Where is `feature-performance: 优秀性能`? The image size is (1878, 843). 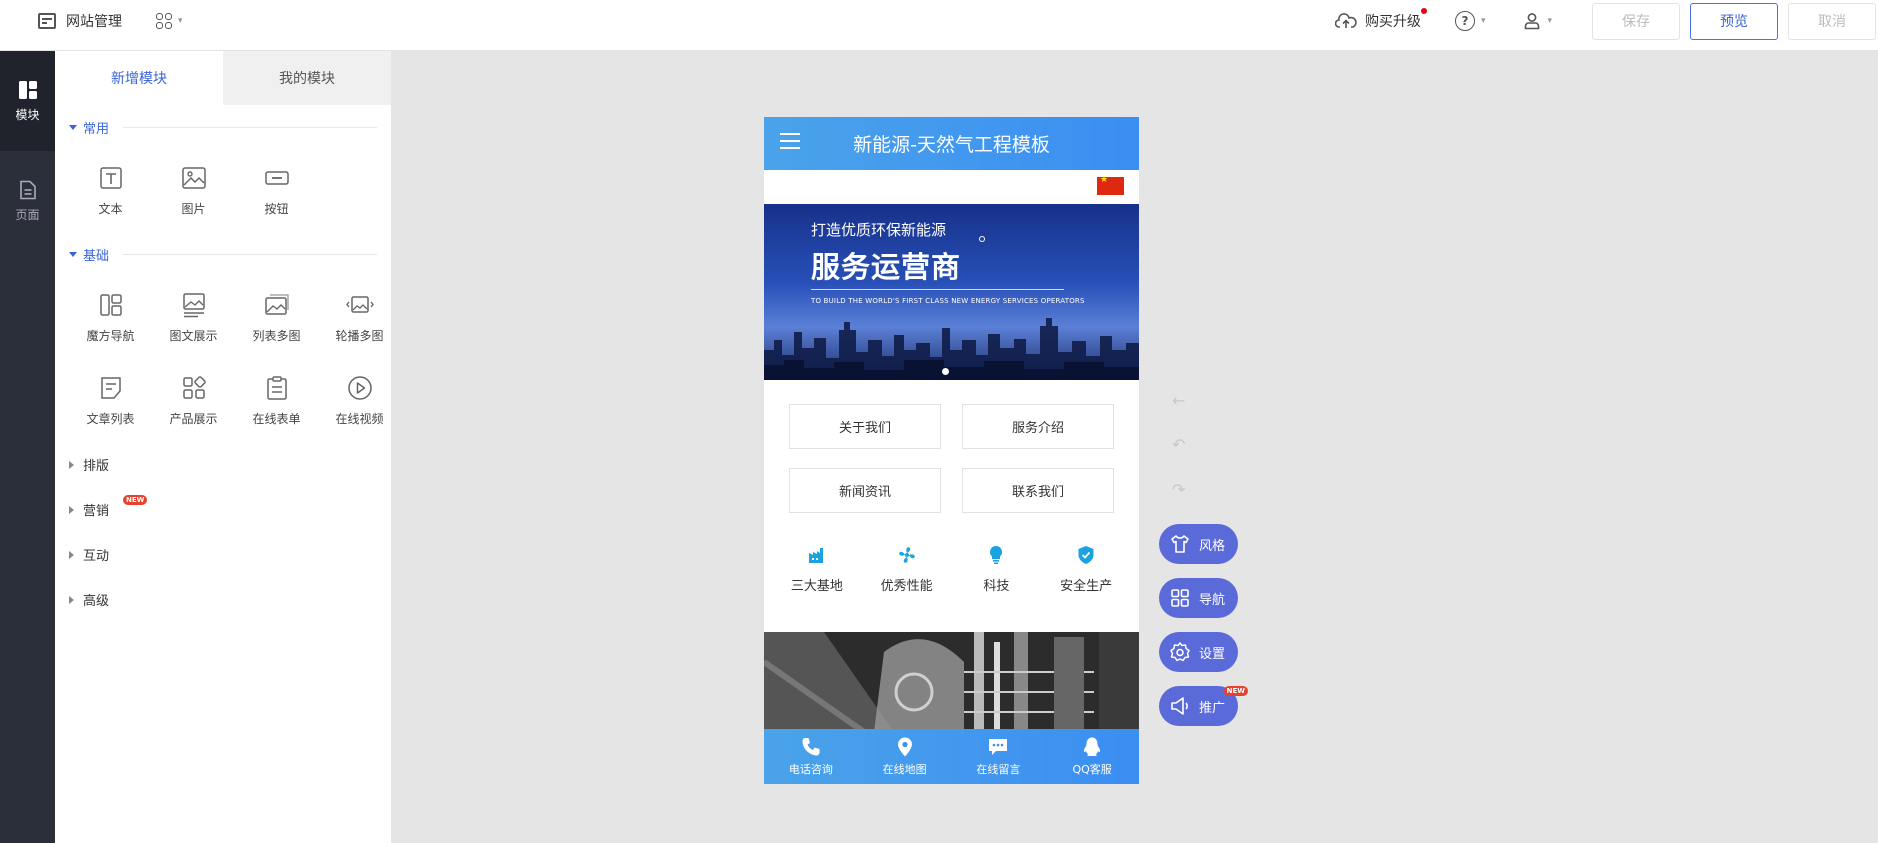 feature-performance: 优秀性能 is located at coordinates (907, 569).